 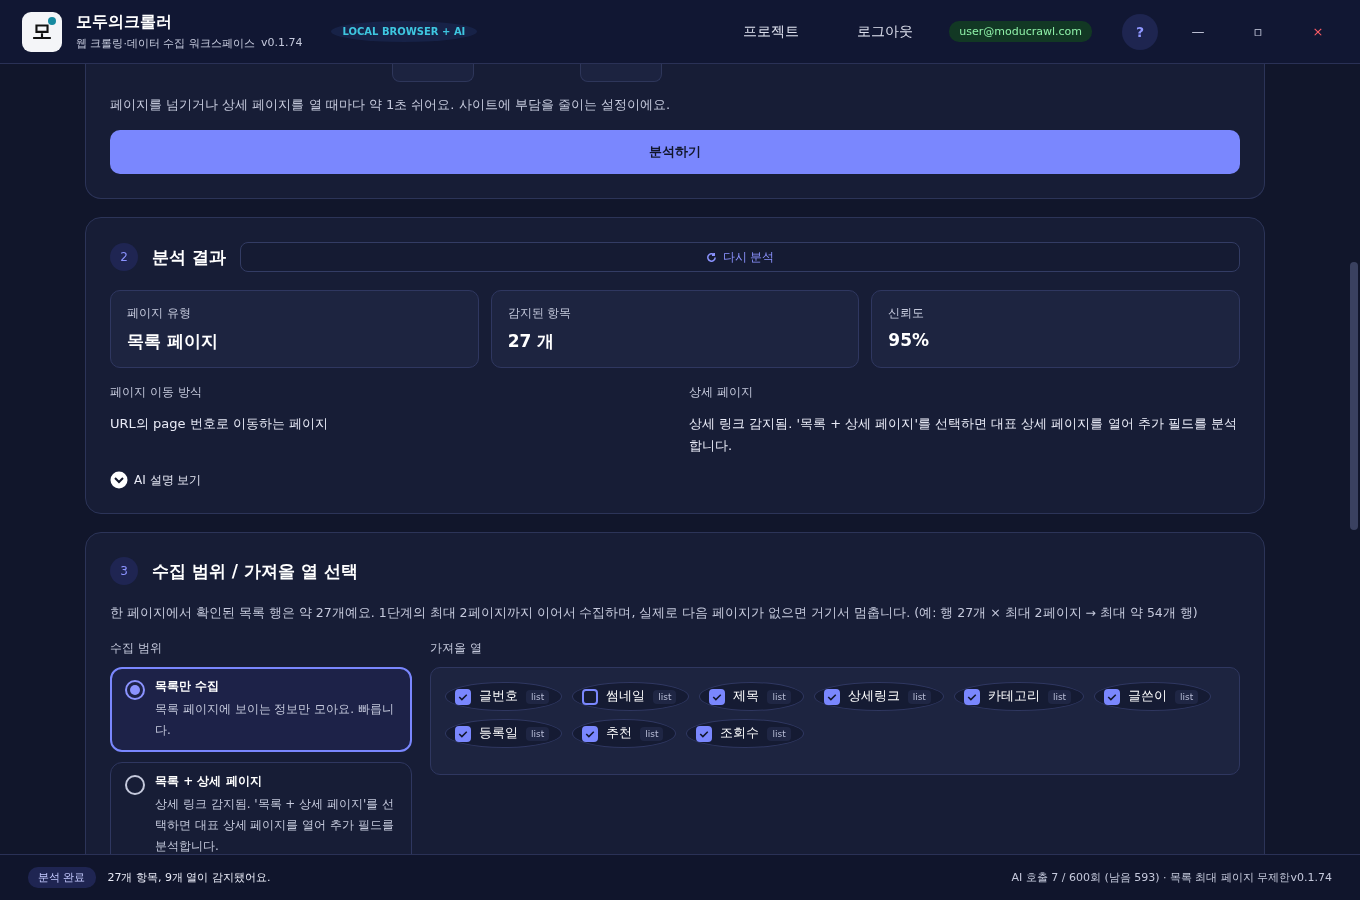 What do you see at coordinates (540, 313) in the screenshot?
I see `metric-label: 감지된 항목` at bounding box center [540, 313].